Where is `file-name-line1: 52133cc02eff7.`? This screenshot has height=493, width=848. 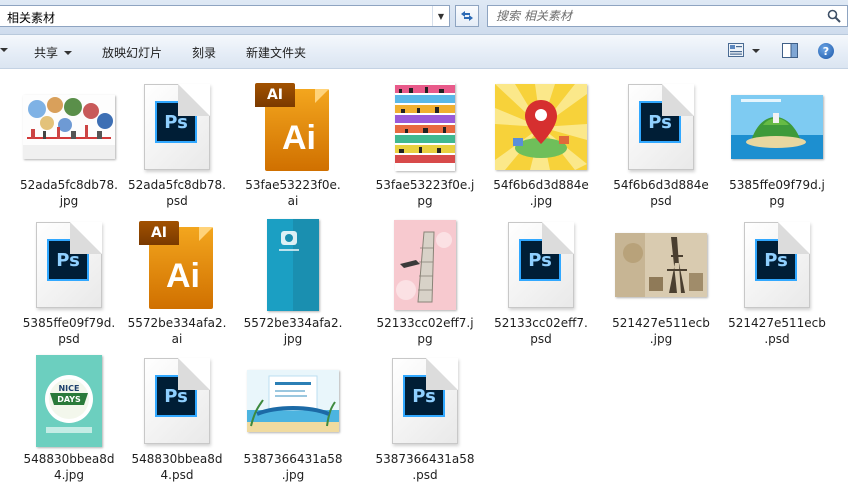 file-name-line1: 52133cc02eff7. is located at coordinates (541, 323).